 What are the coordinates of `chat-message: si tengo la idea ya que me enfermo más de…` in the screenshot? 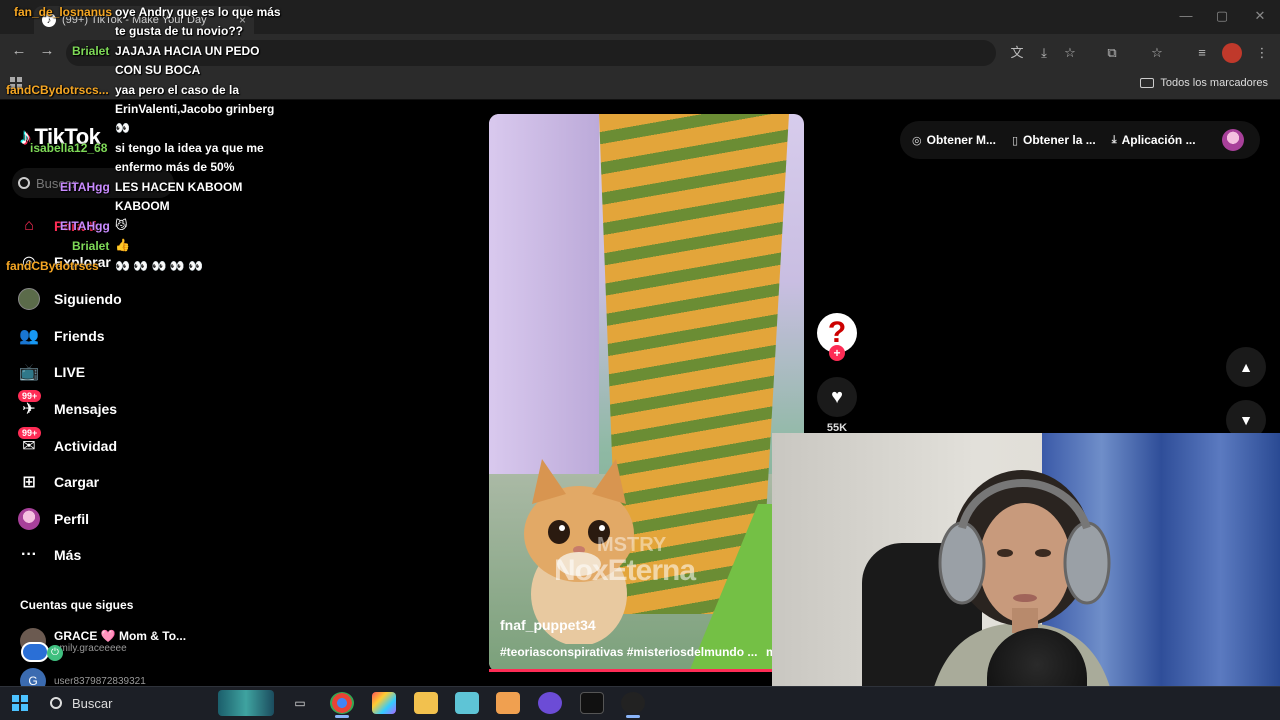 It's located at (189, 157).